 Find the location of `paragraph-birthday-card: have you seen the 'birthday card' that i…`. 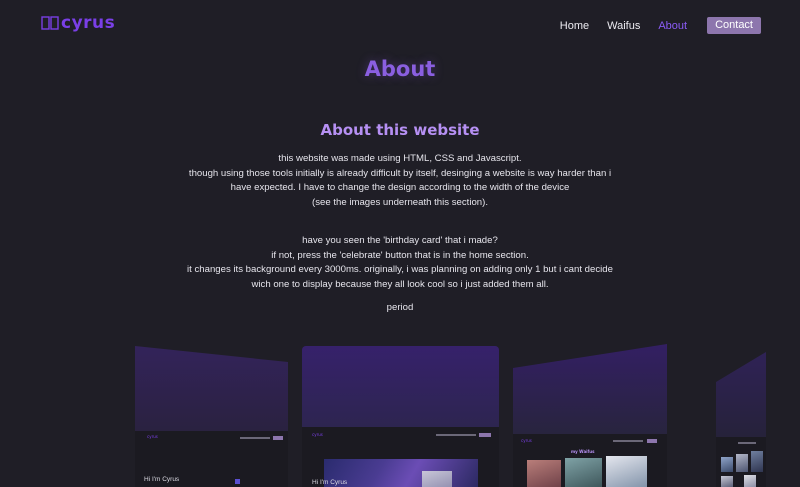

paragraph-birthday-card: have you seen the 'birthday card' that i… is located at coordinates (400, 263).